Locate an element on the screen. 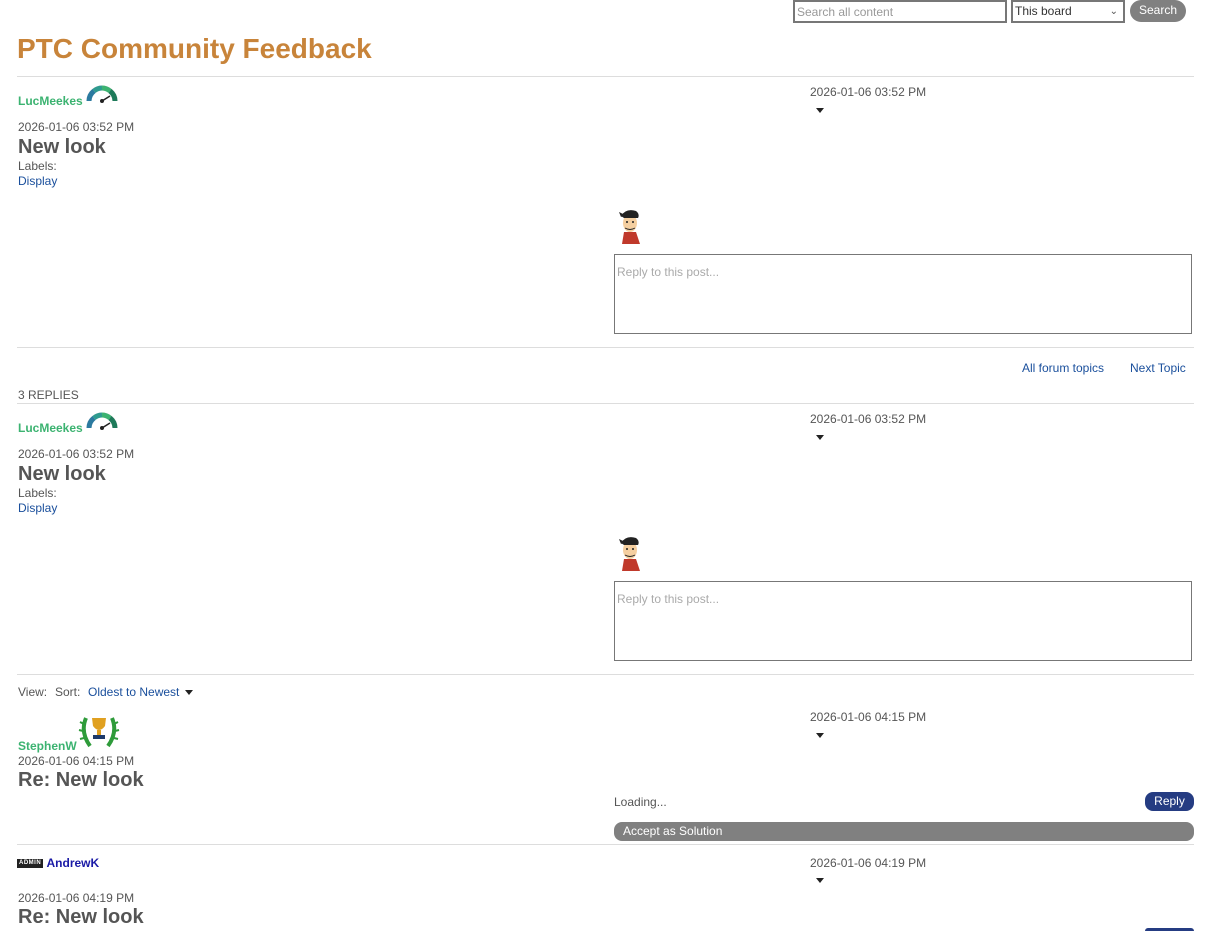 The width and height of the screenshot is (1207, 931). reply-button: Reply is located at coordinates (1169, 801).